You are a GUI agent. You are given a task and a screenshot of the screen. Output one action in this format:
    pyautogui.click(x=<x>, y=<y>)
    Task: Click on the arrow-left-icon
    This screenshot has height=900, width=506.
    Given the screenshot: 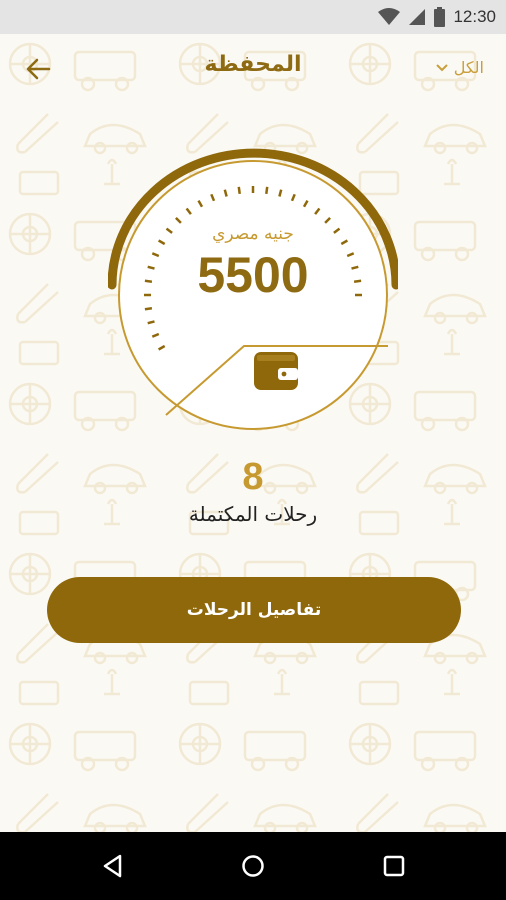 What is the action you would take?
    pyautogui.click(x=38, y=69)
    